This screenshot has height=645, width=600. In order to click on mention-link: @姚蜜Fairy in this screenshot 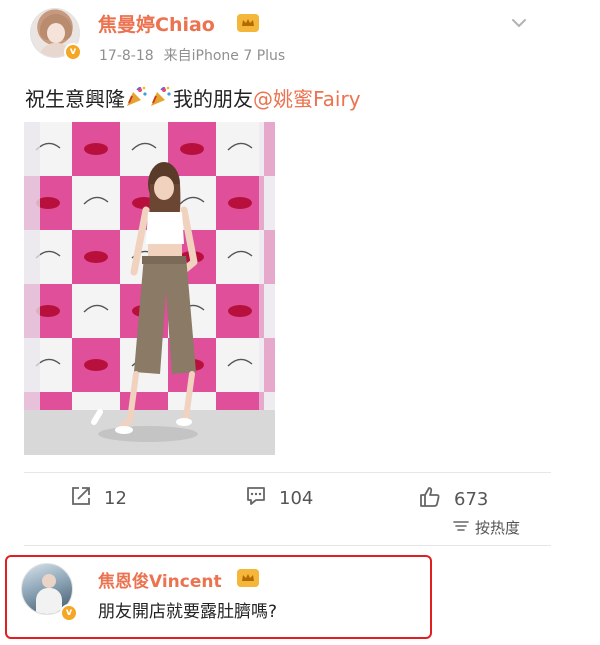, I will do `click(307, 99)`.